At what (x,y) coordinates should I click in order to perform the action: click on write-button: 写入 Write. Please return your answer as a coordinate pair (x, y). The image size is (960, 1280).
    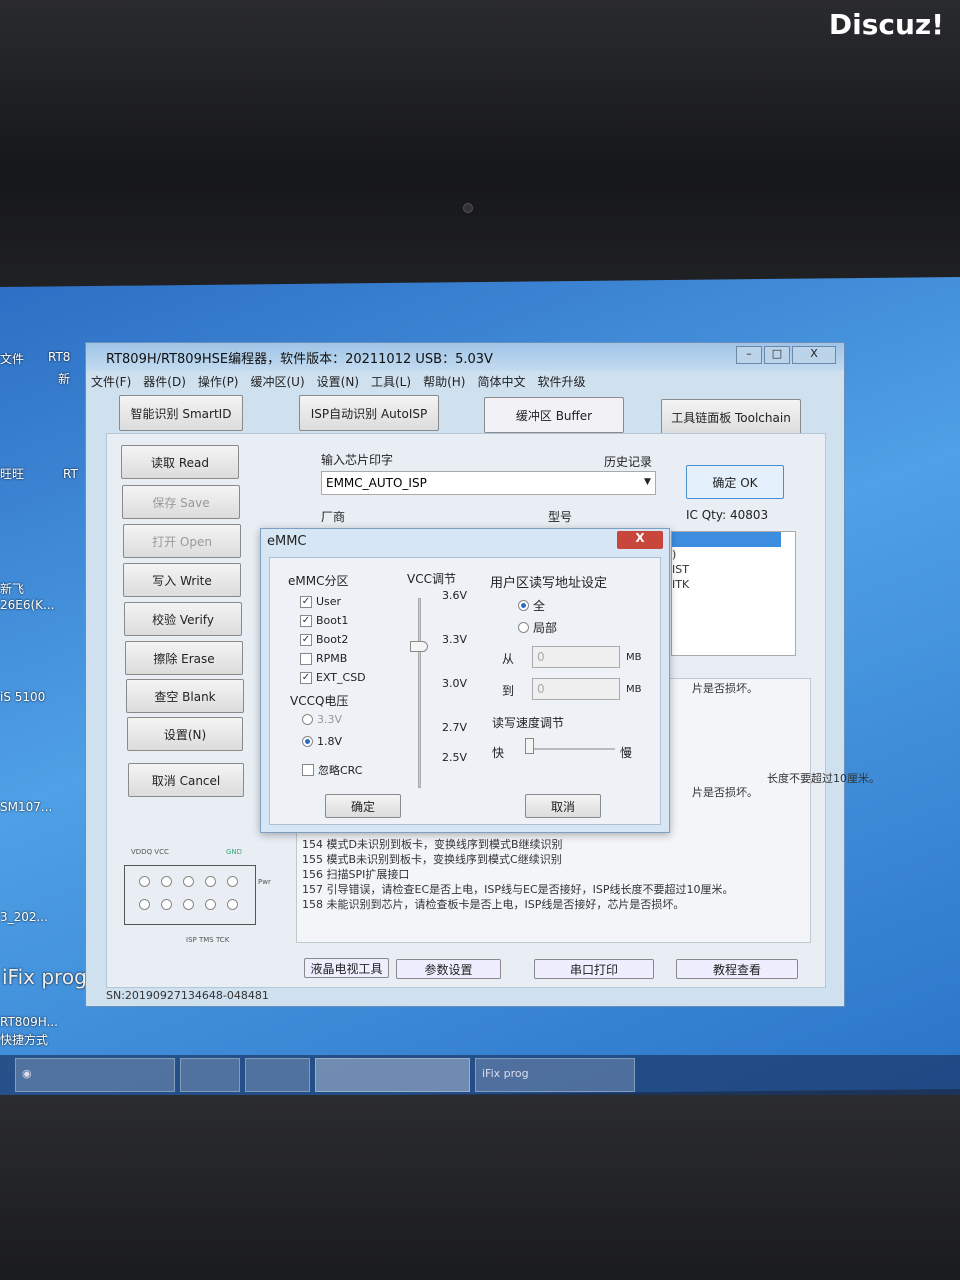
    Looking at the image, I should click on (182, 580).